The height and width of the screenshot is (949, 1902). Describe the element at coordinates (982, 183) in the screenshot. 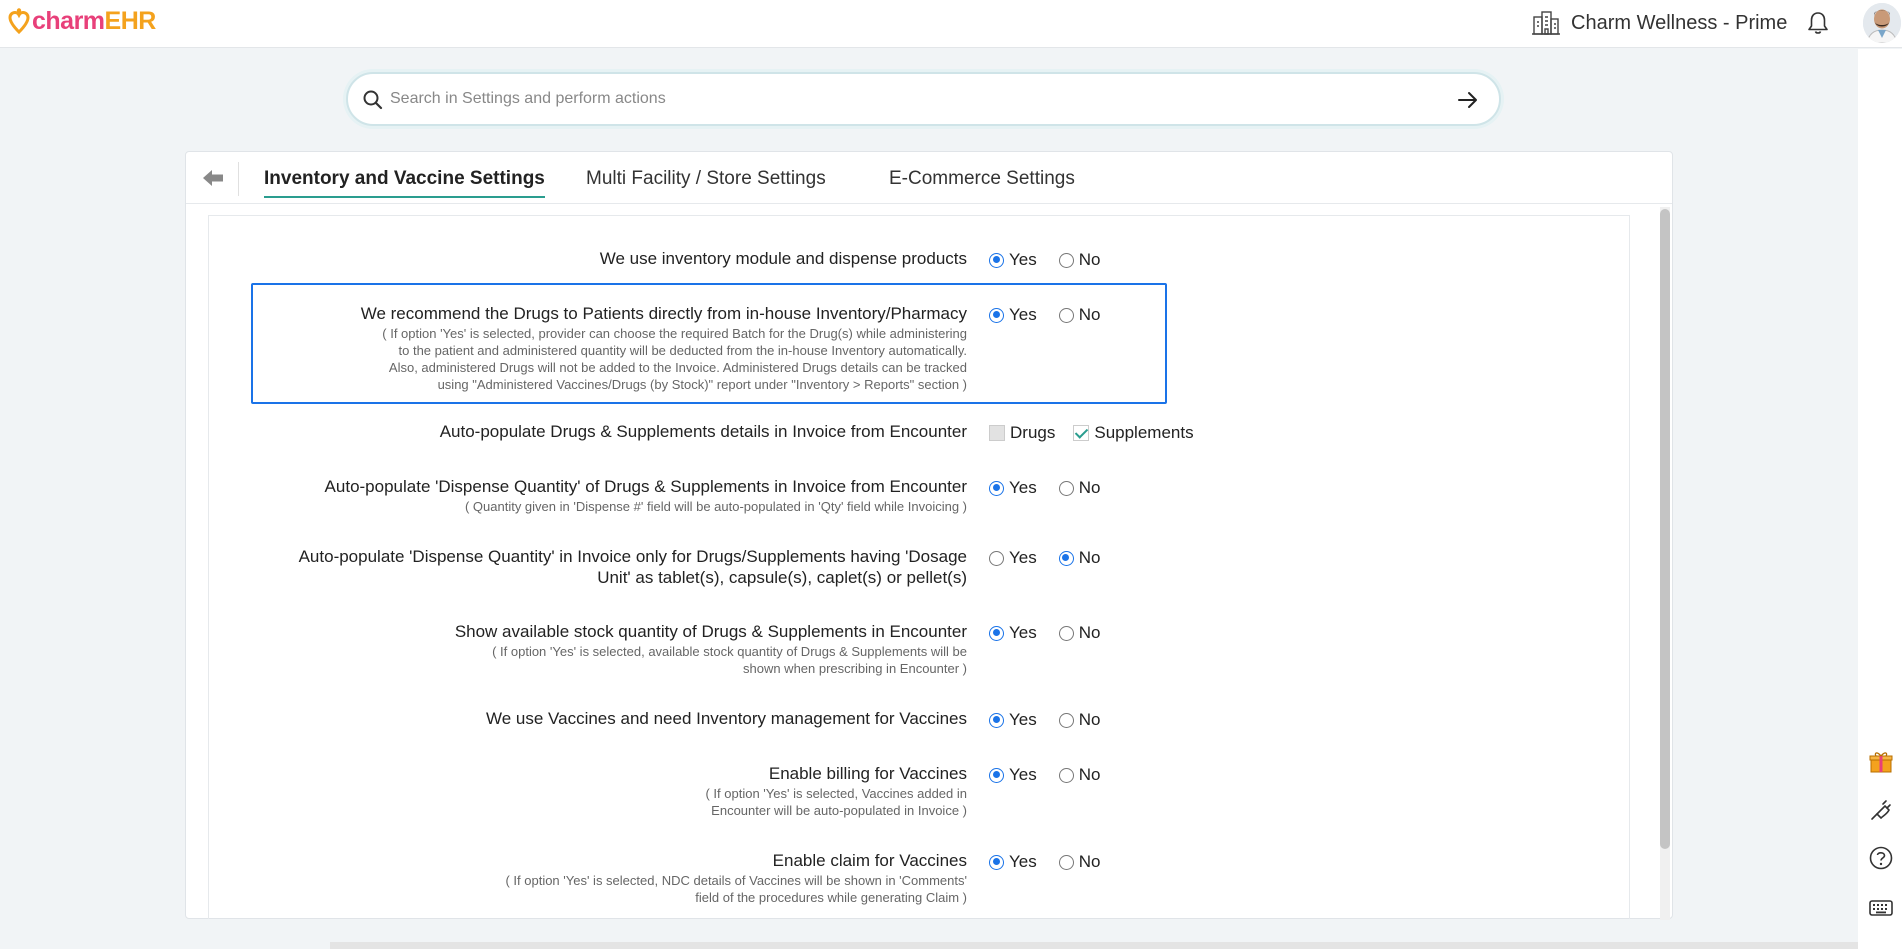

I see `tab-ecommerce-settings: E-Commerce Settings` at that location.